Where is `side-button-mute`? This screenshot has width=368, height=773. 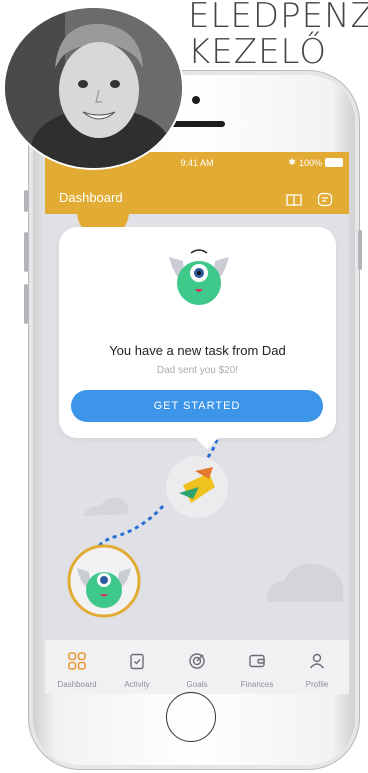
side-button-mute is located at coordinates (26, 201).